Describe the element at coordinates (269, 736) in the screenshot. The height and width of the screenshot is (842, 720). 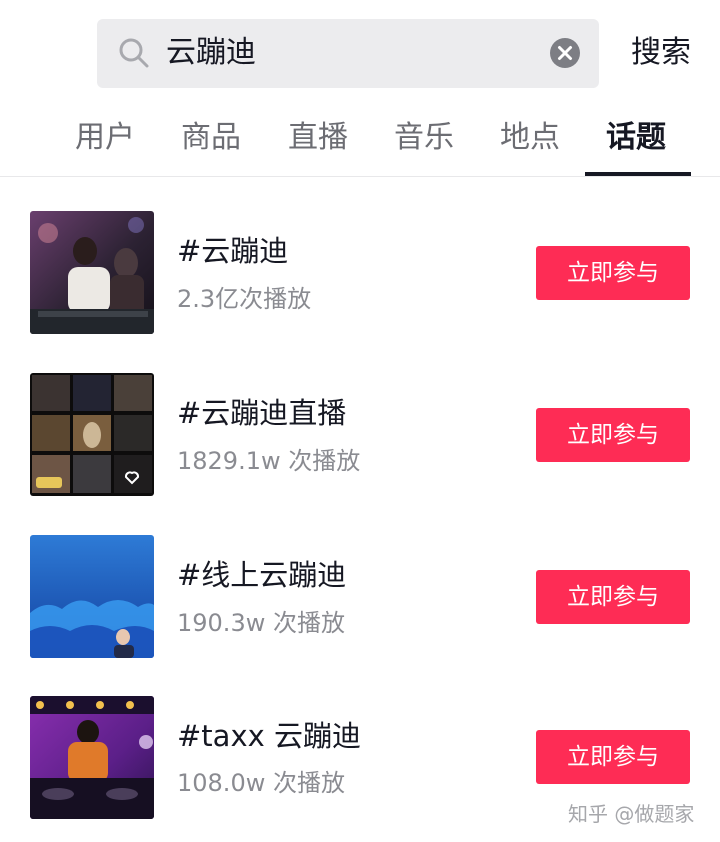
I see `topic-title: #taxx 云蹦迪` at that location.